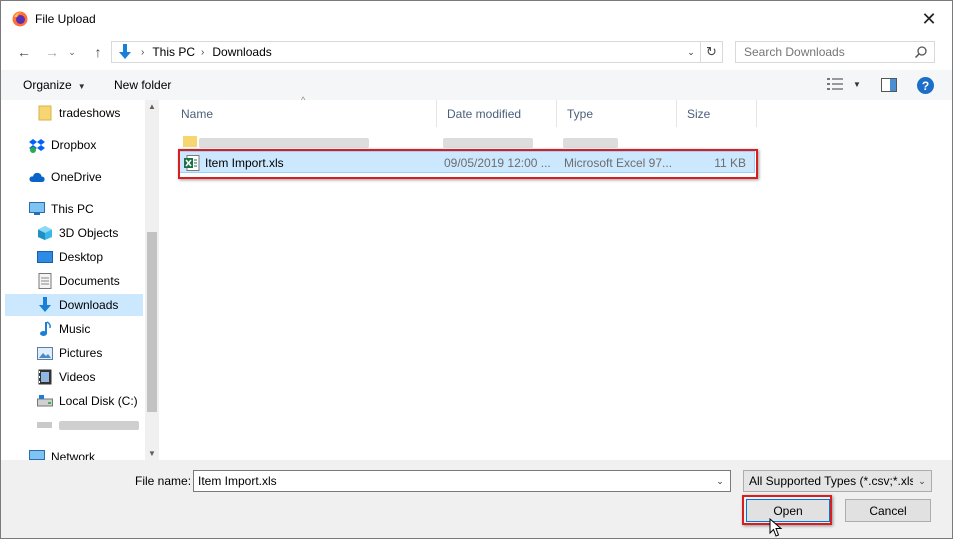  I want to click on sidebar-item-tradeshows: tradeshows, so click(90, 113).